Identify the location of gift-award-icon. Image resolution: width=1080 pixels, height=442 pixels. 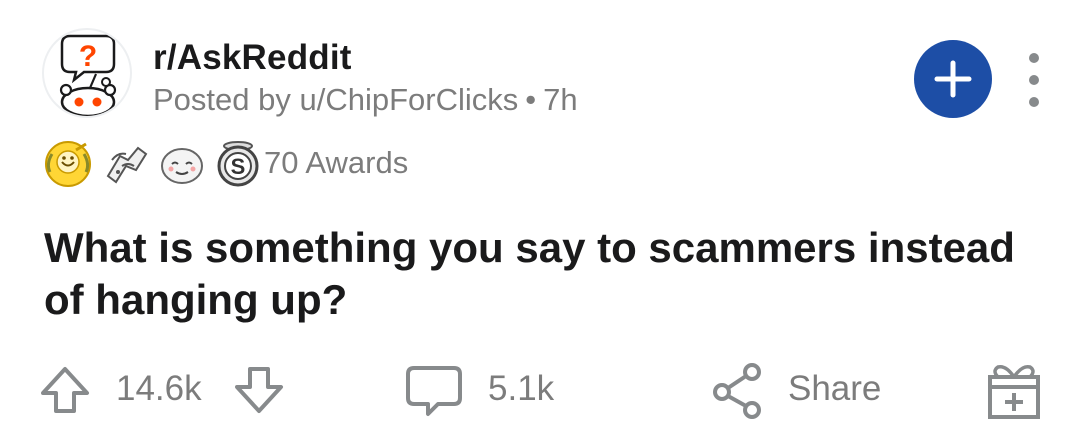
(1014, 391).